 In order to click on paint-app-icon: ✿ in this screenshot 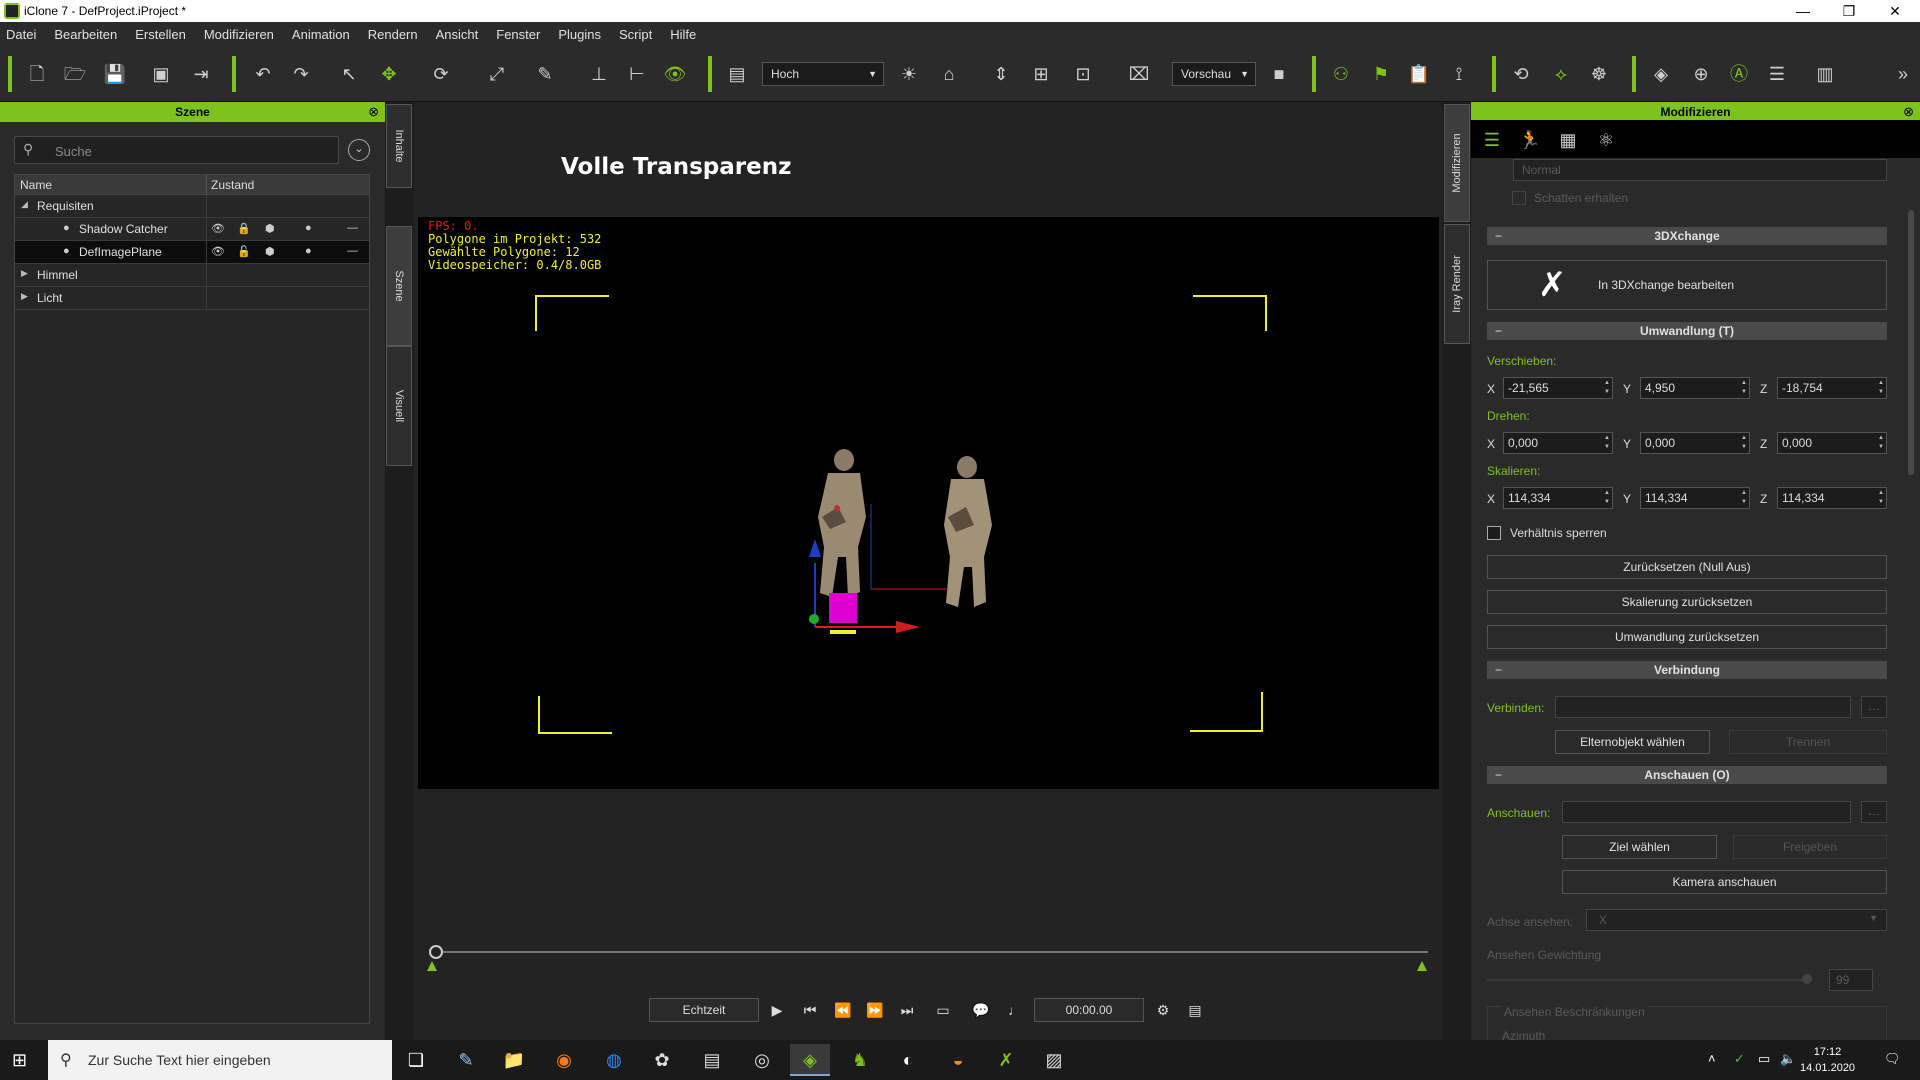, I will do `click(662, 1060)`.